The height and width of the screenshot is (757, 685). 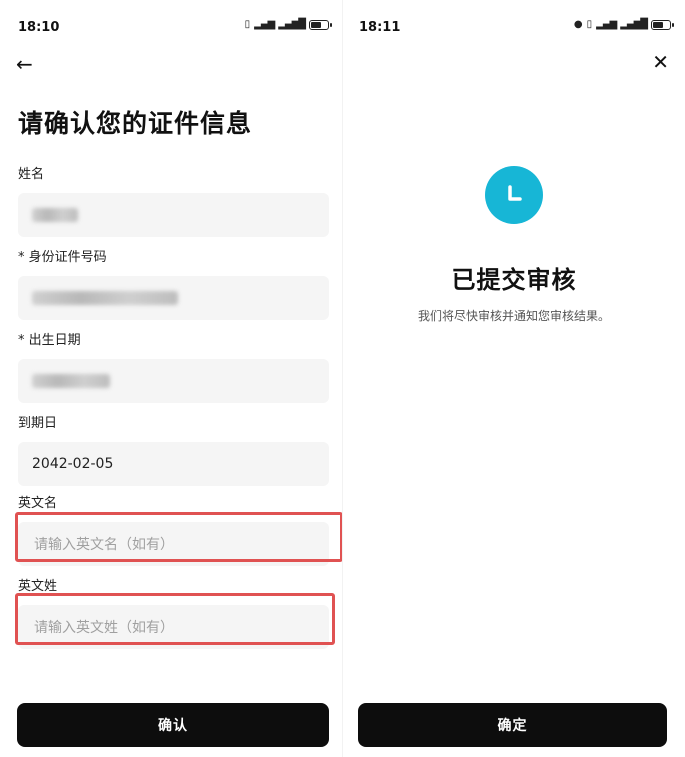 I want to click on birth-date-field: * 出生日期, so click(x=173, y=367).